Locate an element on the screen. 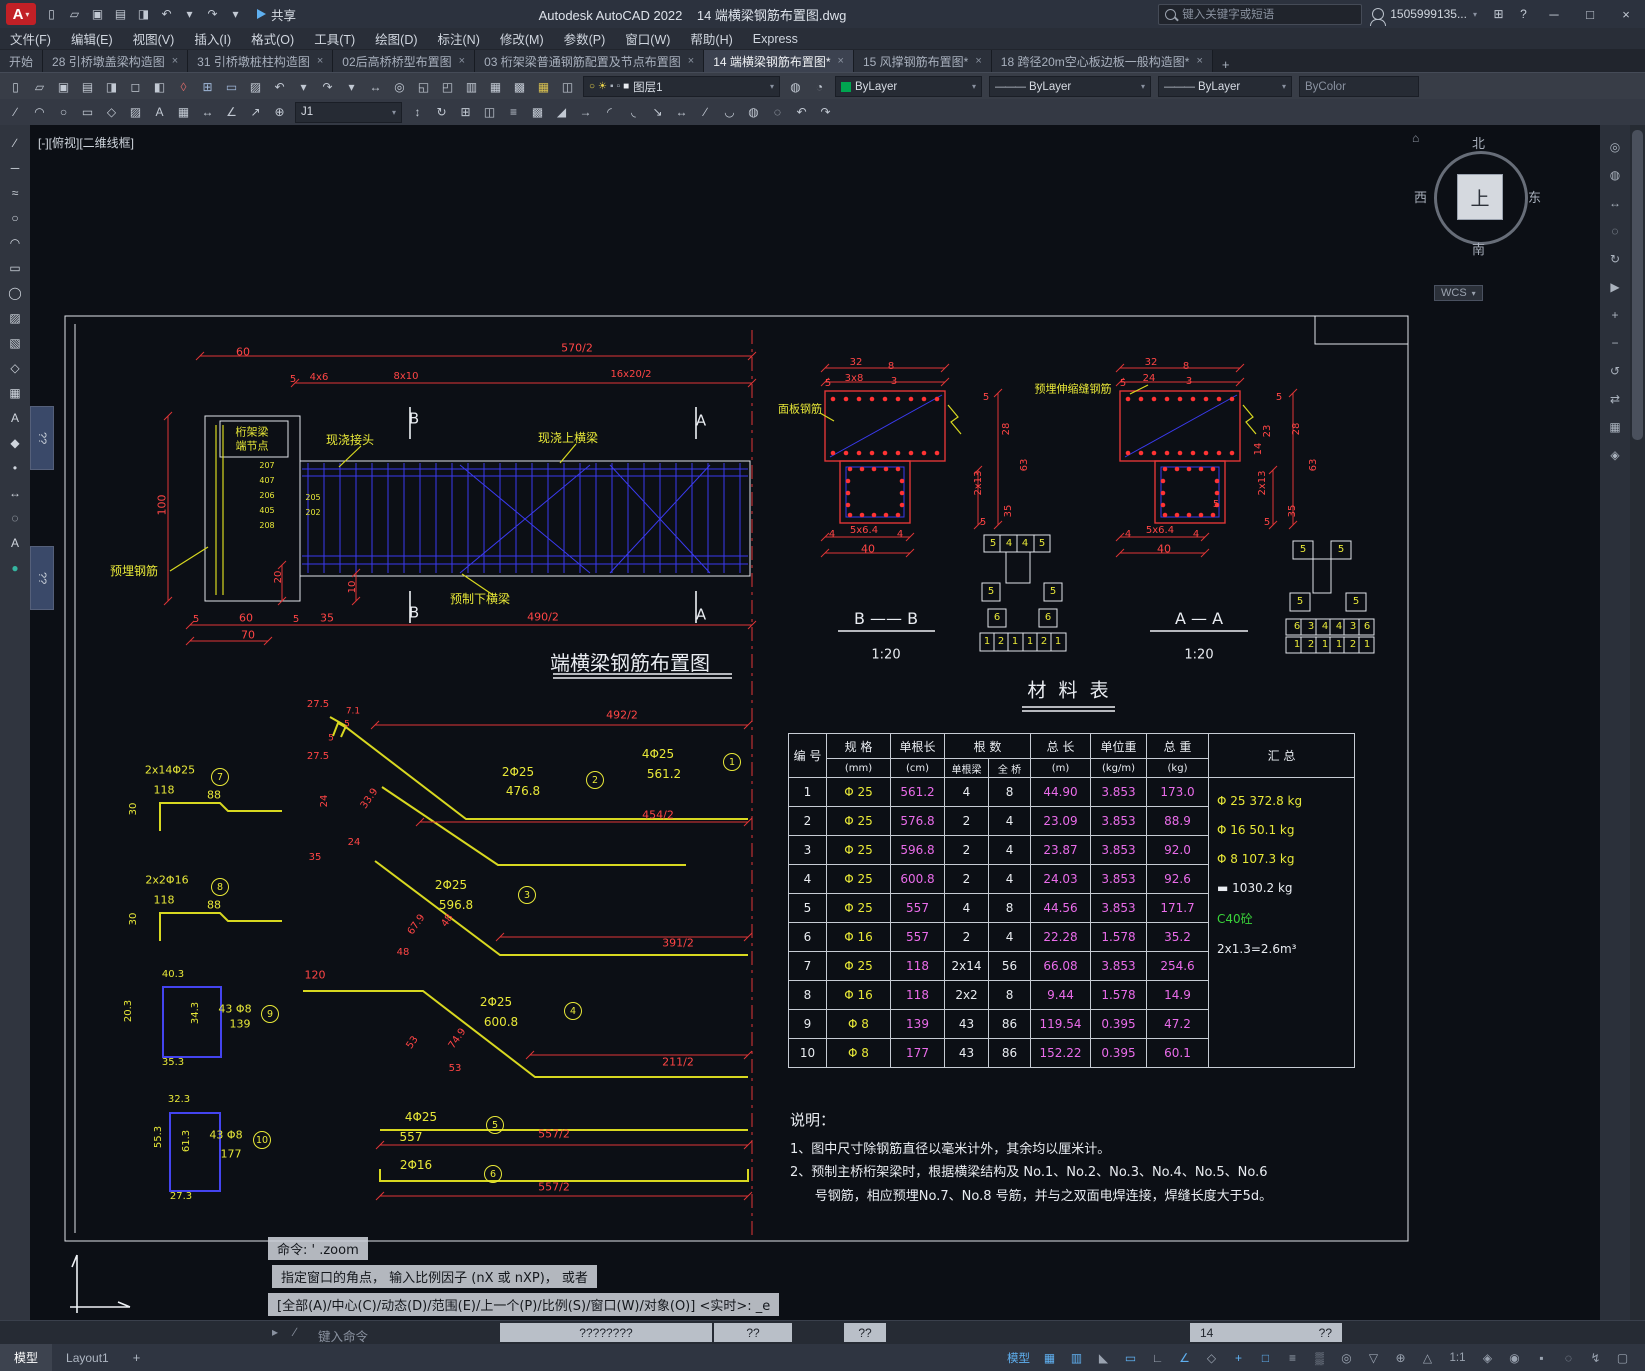  palette-tab: ?? is located at coordinates (42, 438).